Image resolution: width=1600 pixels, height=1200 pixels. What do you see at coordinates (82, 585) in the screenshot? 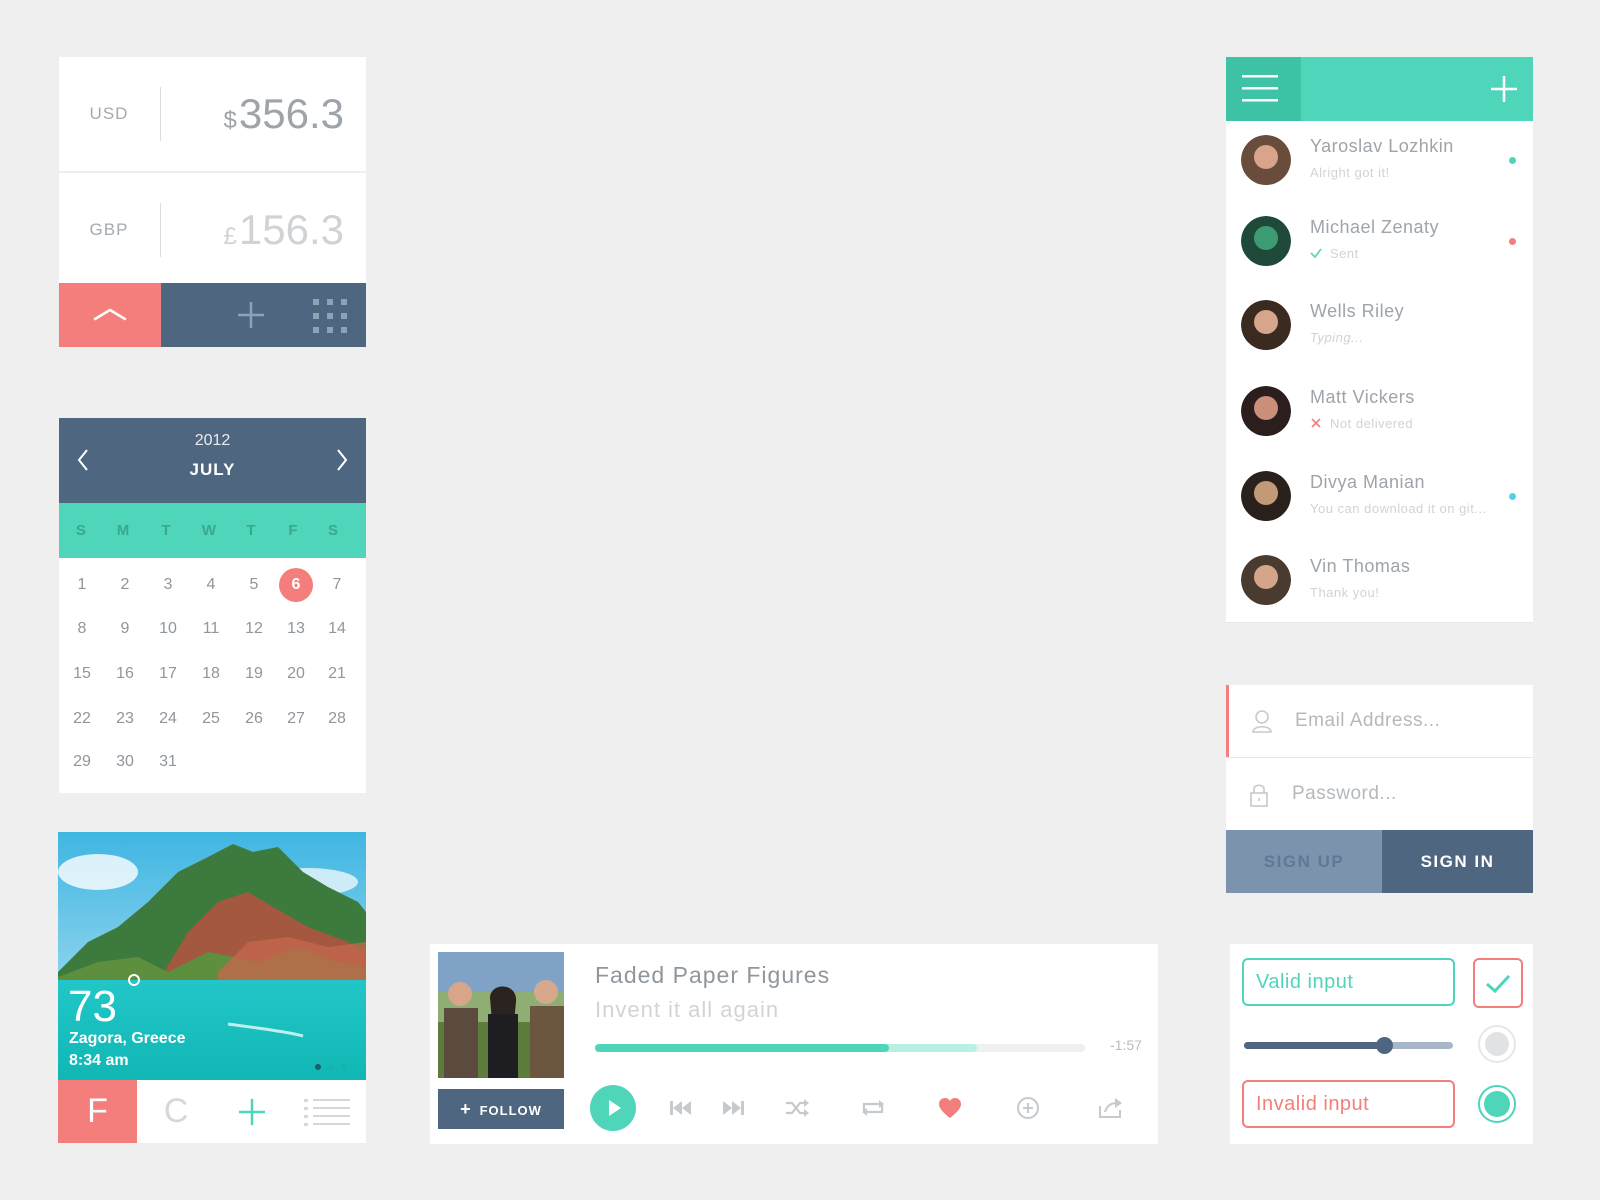
I see `calendar-day: 1` at bounding box center [82, 585].